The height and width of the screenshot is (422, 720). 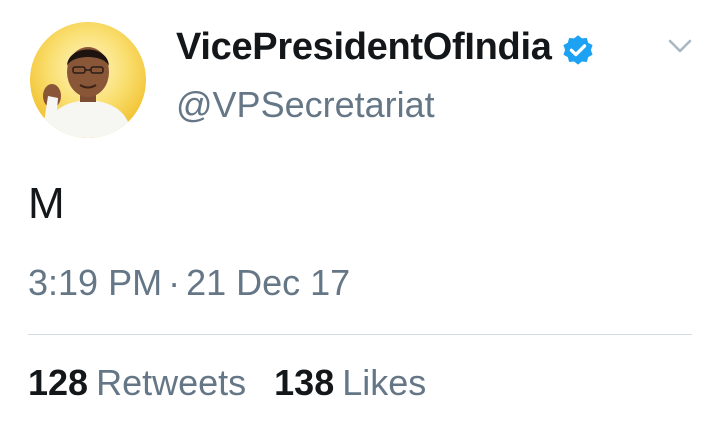 I want to click on avatar, so click(x=88, y=80).